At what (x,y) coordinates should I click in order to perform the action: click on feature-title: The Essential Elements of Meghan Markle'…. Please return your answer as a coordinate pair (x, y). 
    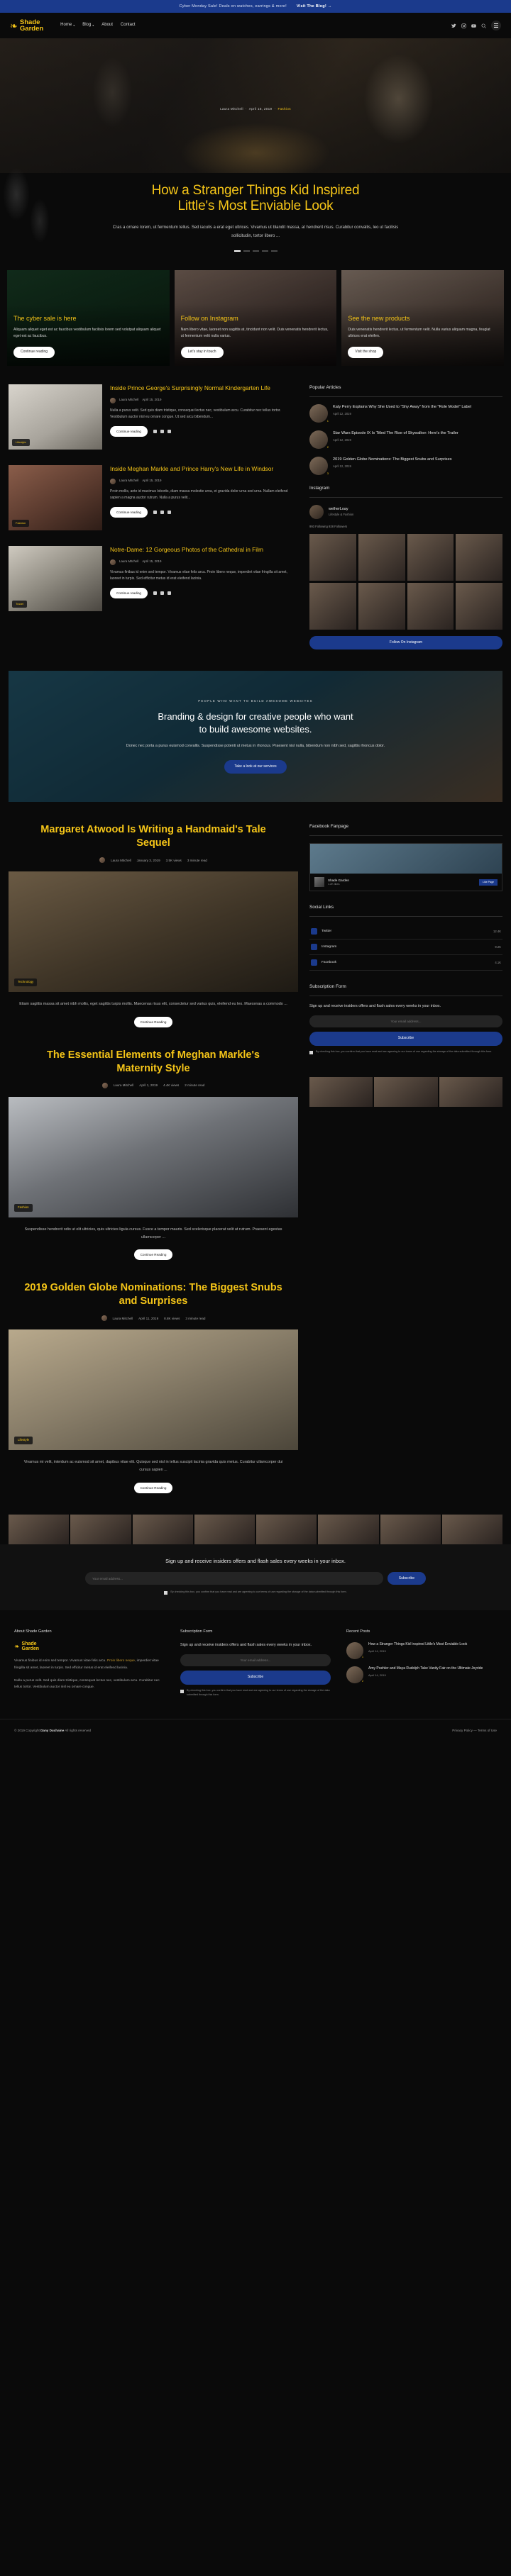
    Looking at the image, I should click on (153, 1062).